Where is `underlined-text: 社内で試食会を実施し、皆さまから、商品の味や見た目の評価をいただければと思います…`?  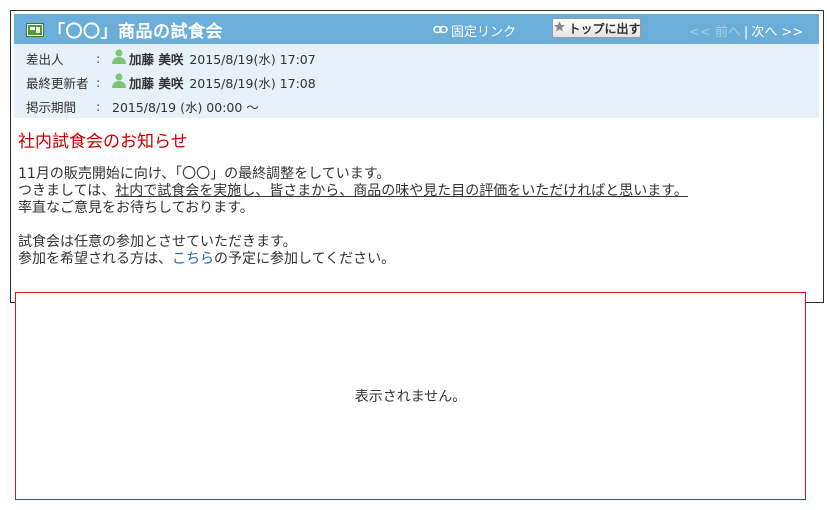
underlined-text: 社内で試食会を実施し、皆さまから、商品の味や見た目の評価をいただければと思います… is located at coordinates (401, 191).